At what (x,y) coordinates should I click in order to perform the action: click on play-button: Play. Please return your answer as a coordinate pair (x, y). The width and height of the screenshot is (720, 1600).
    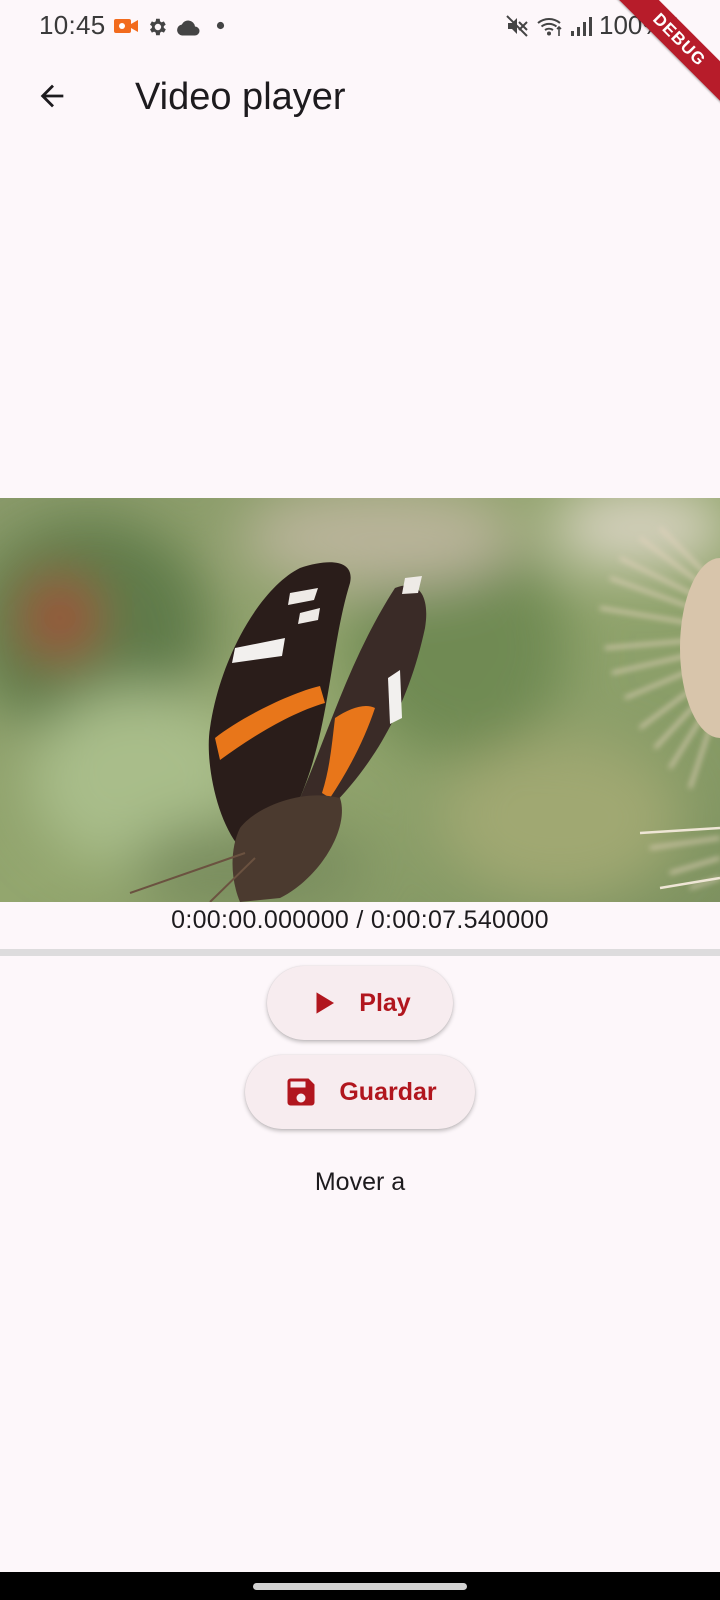
    Looking at the image, I should click on (360, 1003).